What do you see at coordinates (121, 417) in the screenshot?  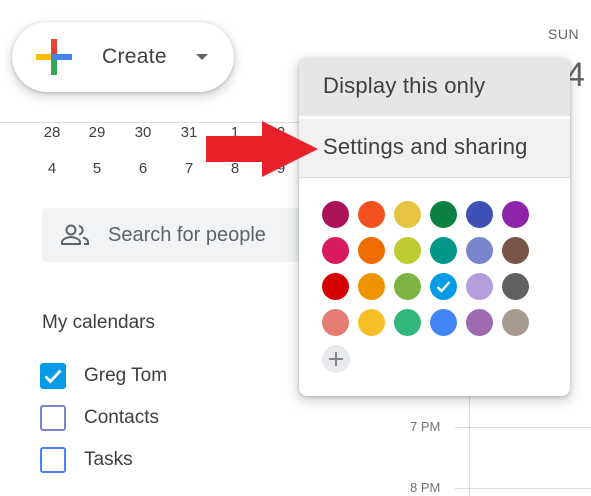 I see `calendar-item-label: Contacts` at bounding box center [121, 417].